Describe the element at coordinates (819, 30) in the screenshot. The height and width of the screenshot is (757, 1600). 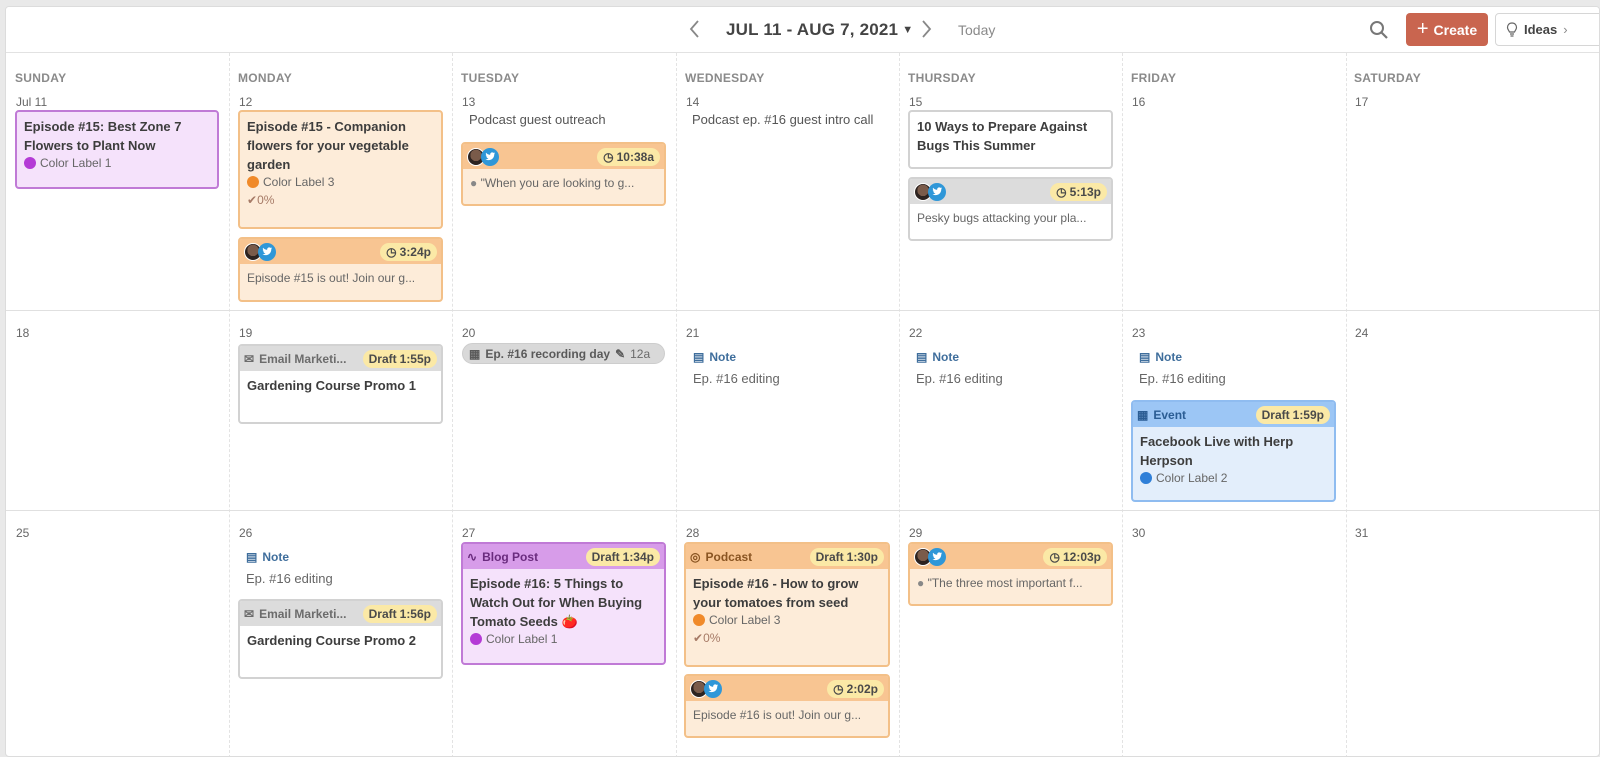
I see `date-range-selector: JUL 11 - AUG 7, 2021 ▼` at that location.